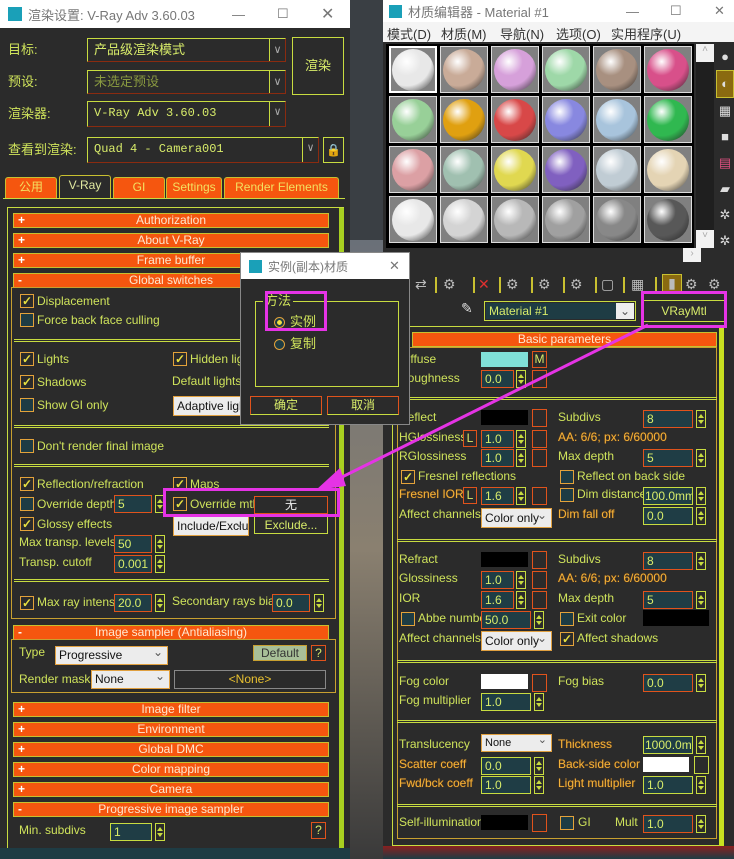  I want to click on annotation-arrow, so click(482, 406).